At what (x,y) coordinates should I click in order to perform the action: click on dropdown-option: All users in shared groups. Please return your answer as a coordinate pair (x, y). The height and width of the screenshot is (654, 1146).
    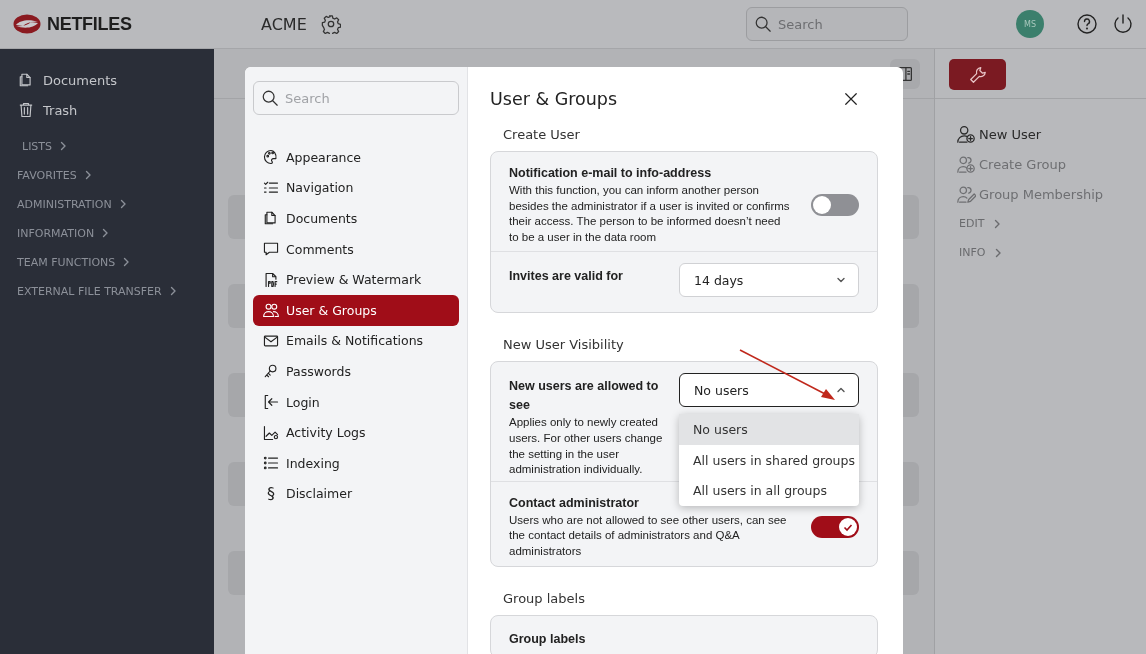
    Looking at the image, I should click on (769, 460).